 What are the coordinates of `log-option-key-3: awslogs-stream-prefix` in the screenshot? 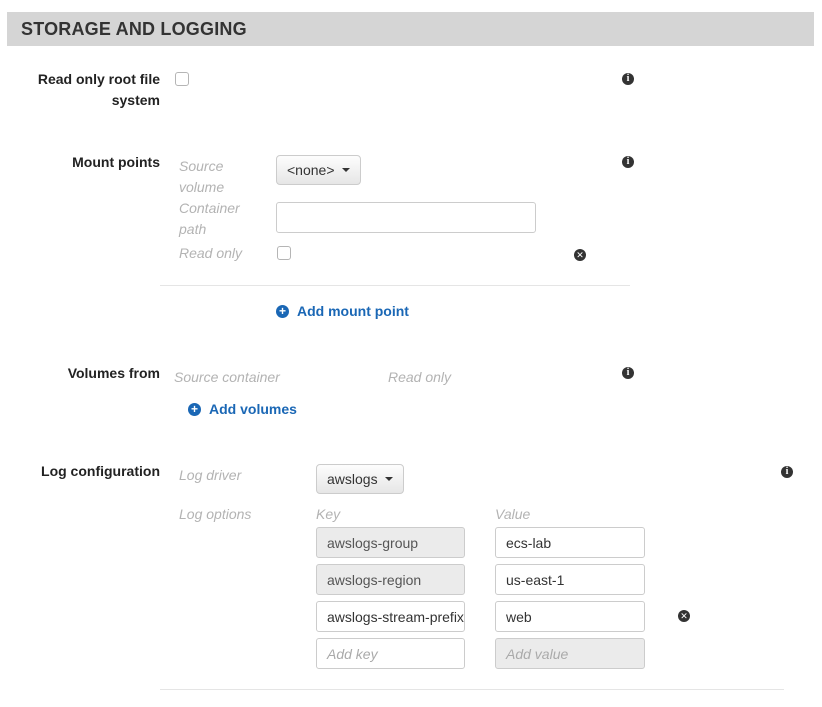 It's located at (390, 616).